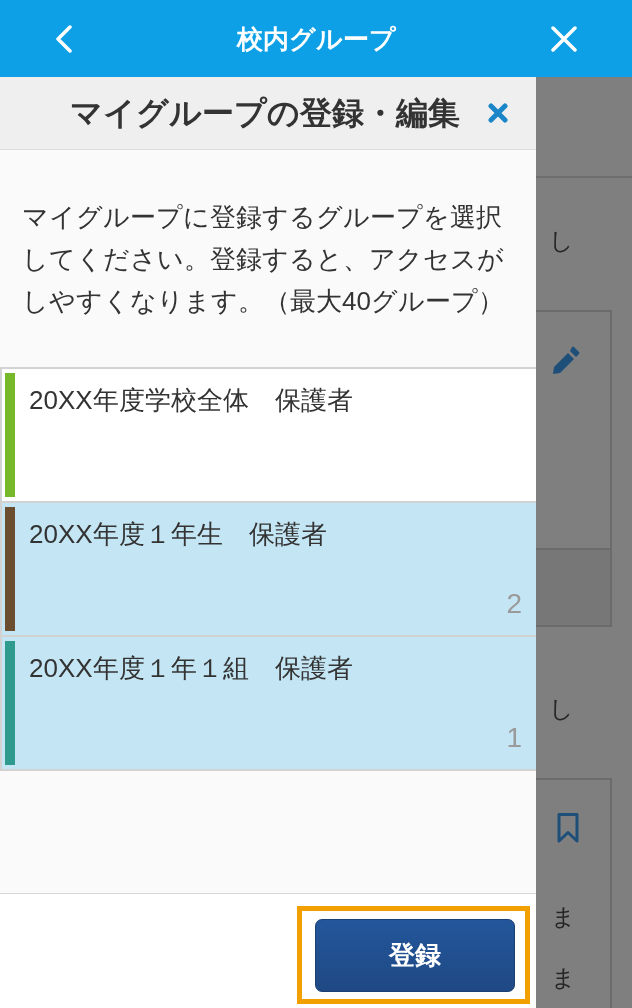 The image size is (632, 1008). I want to click on dialog-close-button, so click(498, 113).